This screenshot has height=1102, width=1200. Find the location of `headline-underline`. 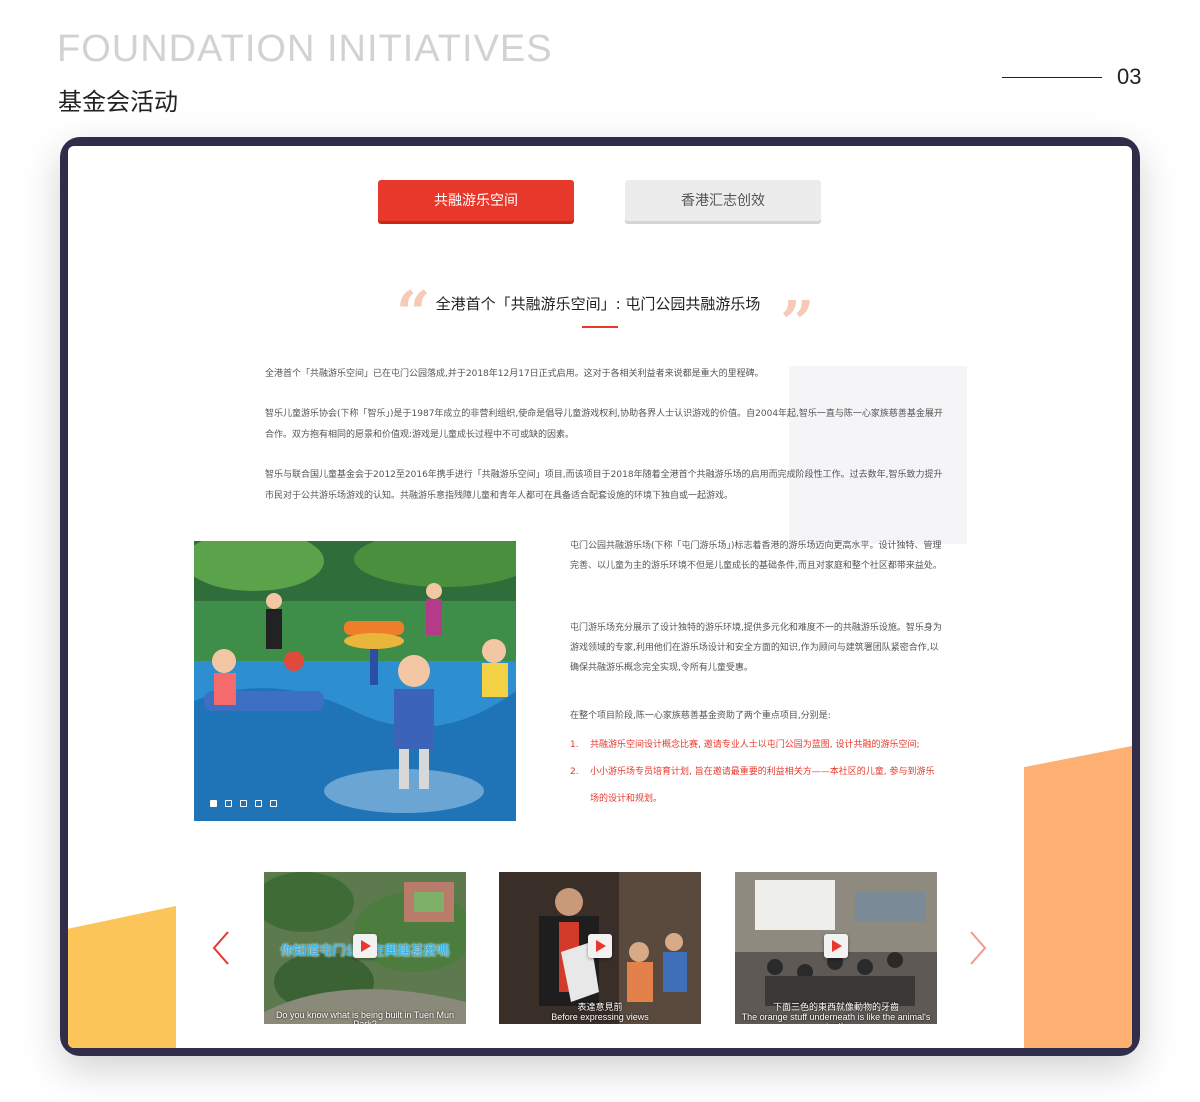

headline-underline is located at coordinates (600, 327).